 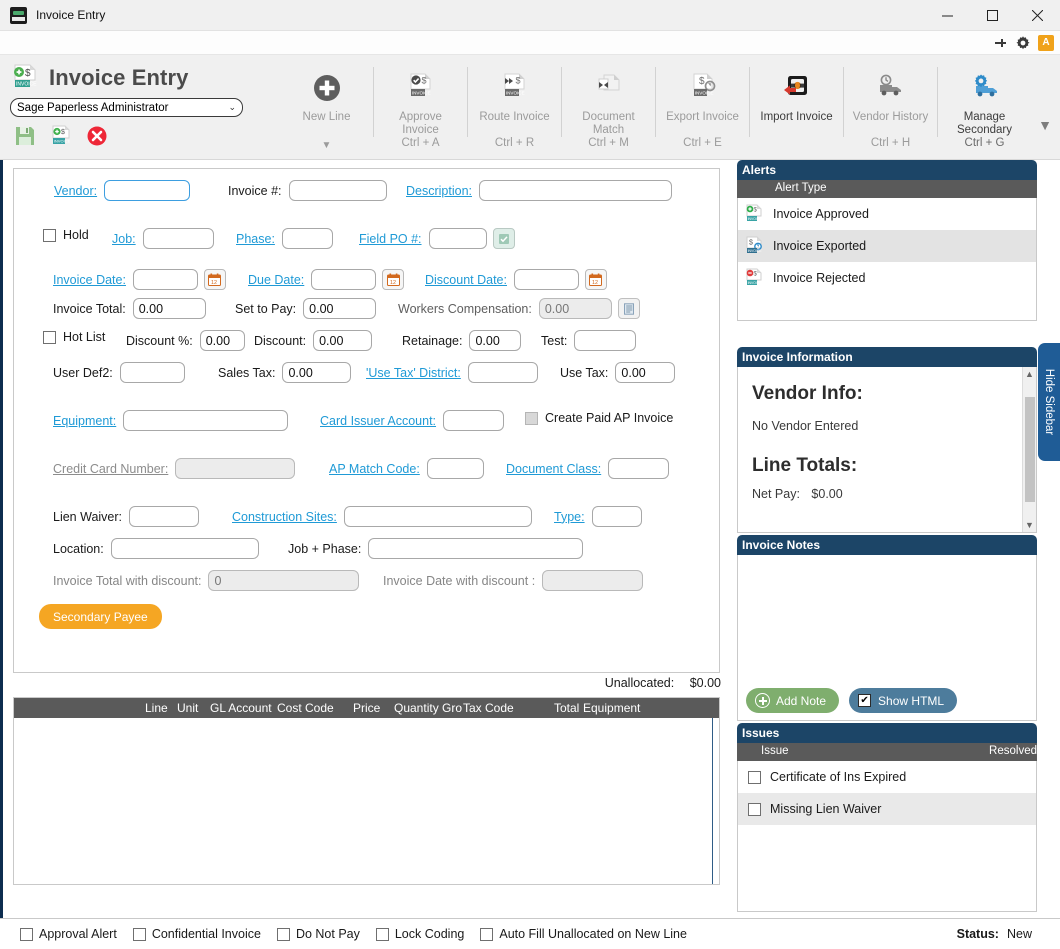 I want to click on user-def2-input, so click(x=152, y=372).